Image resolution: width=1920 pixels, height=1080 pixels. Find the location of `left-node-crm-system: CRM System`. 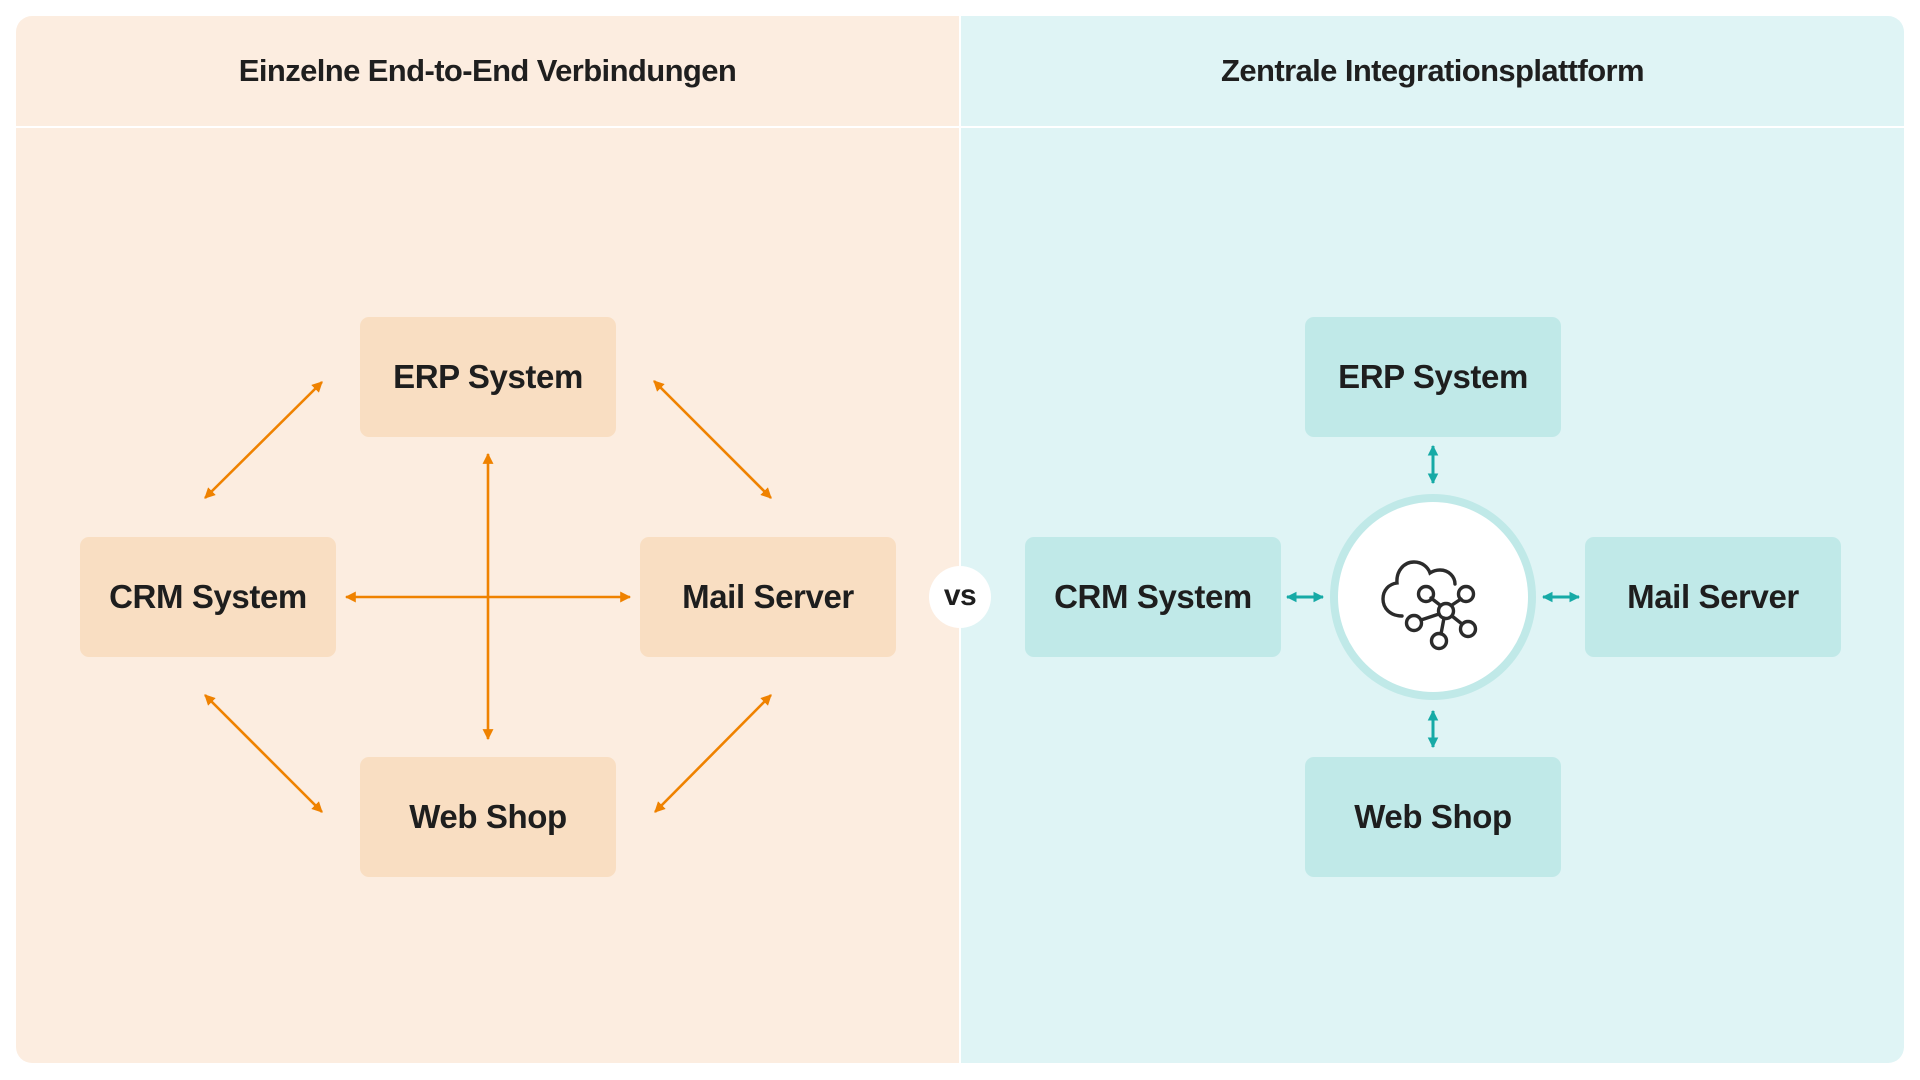

left-node-crm-system: CRM System is located at coordinates (208, 597).